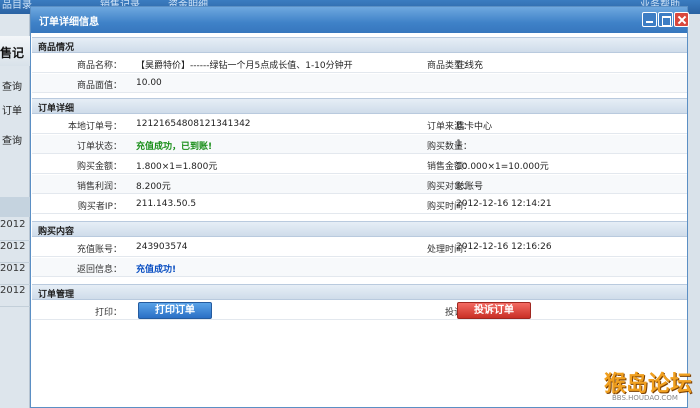 Image resolution: width=700 pixels, height=408 pixels. Describe the element at coordinates (359, 144) in the screenshot. I see `row-order-status: 订单状态： 充值成功，已到账! 购买数量： 1` at that location.